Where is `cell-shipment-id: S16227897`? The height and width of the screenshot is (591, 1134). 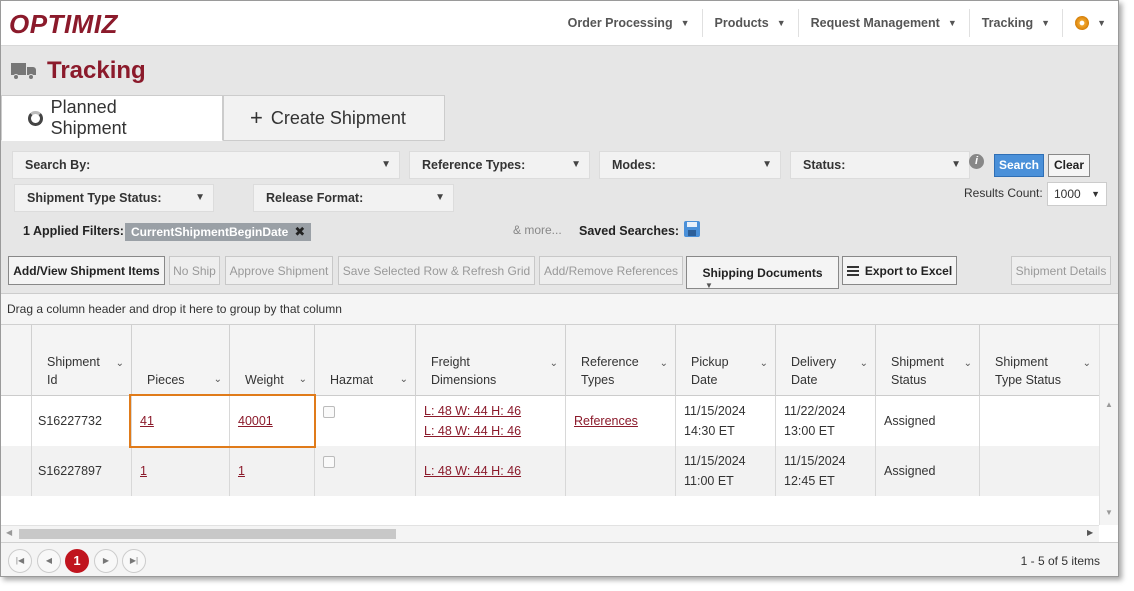
cell-shipment-id: S16227897 is located at coordinates (81, 471).